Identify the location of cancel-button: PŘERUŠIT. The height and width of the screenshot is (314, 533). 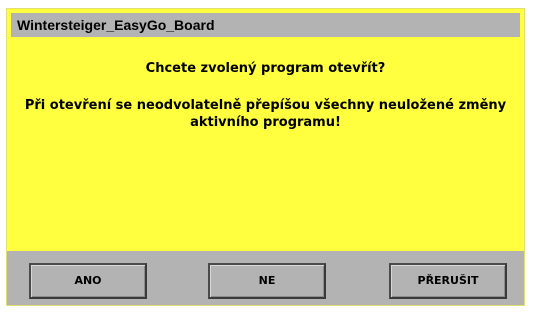
(448, 281).